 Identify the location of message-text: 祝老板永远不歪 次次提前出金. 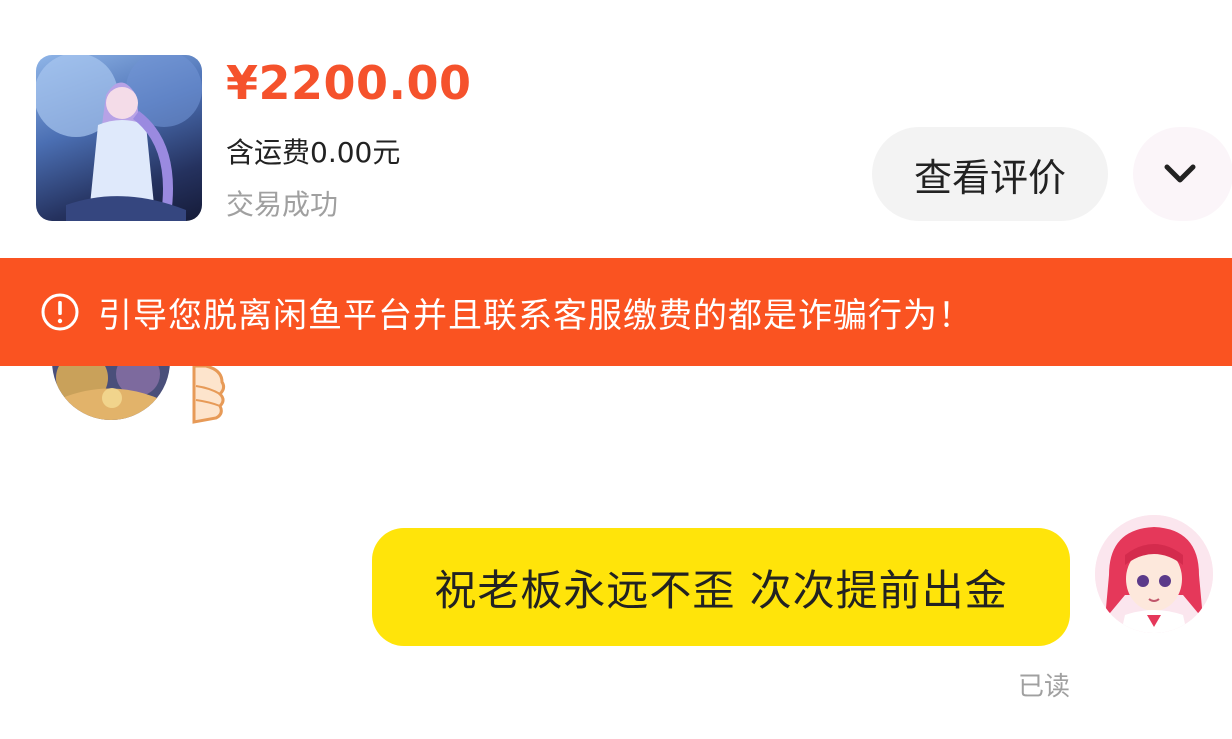
(721, 590).